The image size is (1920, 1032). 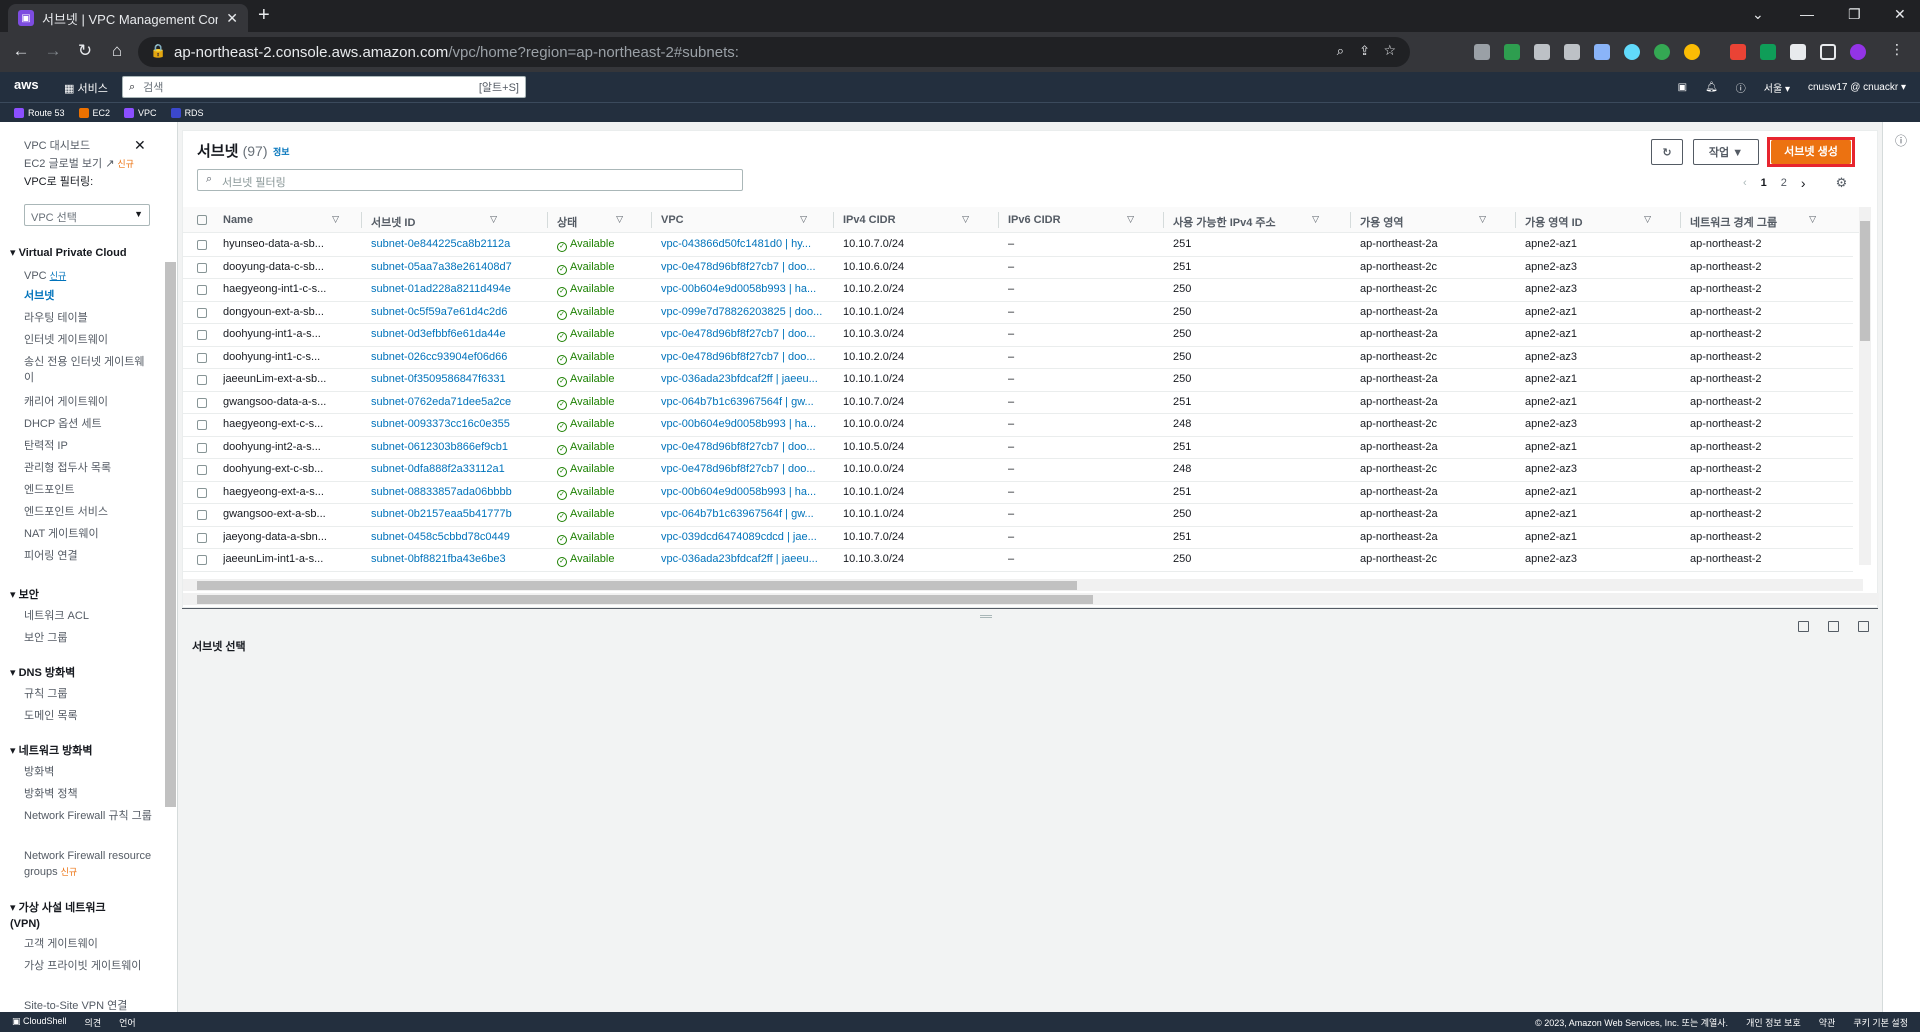 I want to click on notifications-icon: 🔔︎, so click(x=1711, y=87).